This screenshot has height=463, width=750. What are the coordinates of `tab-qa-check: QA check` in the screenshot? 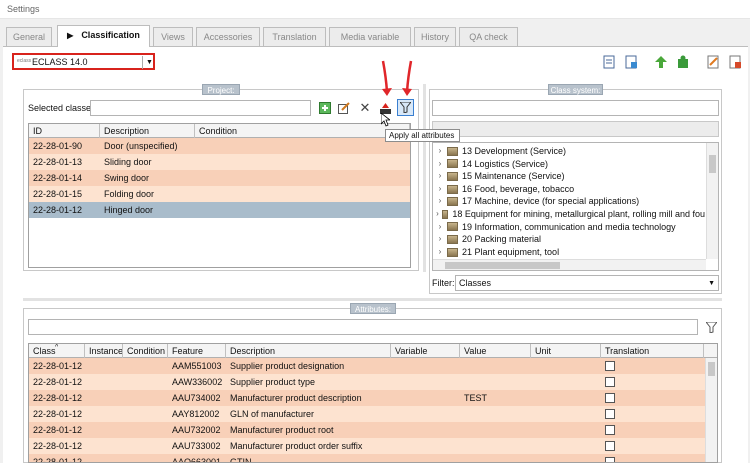 It's located at (488, 36).